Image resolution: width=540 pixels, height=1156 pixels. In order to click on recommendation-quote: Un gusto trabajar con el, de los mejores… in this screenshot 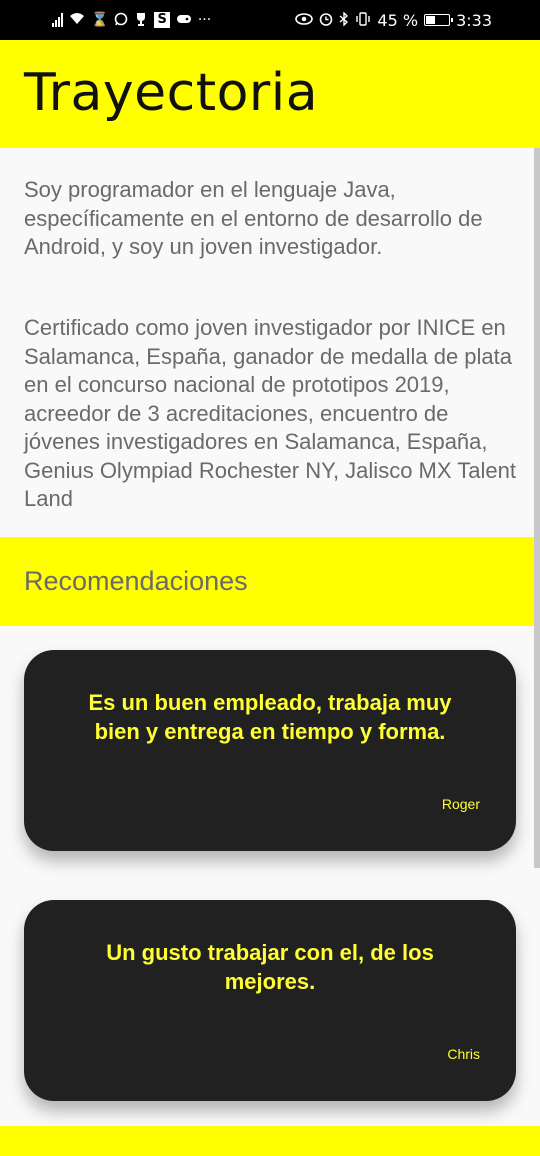, I will do `click(270, 967)`.